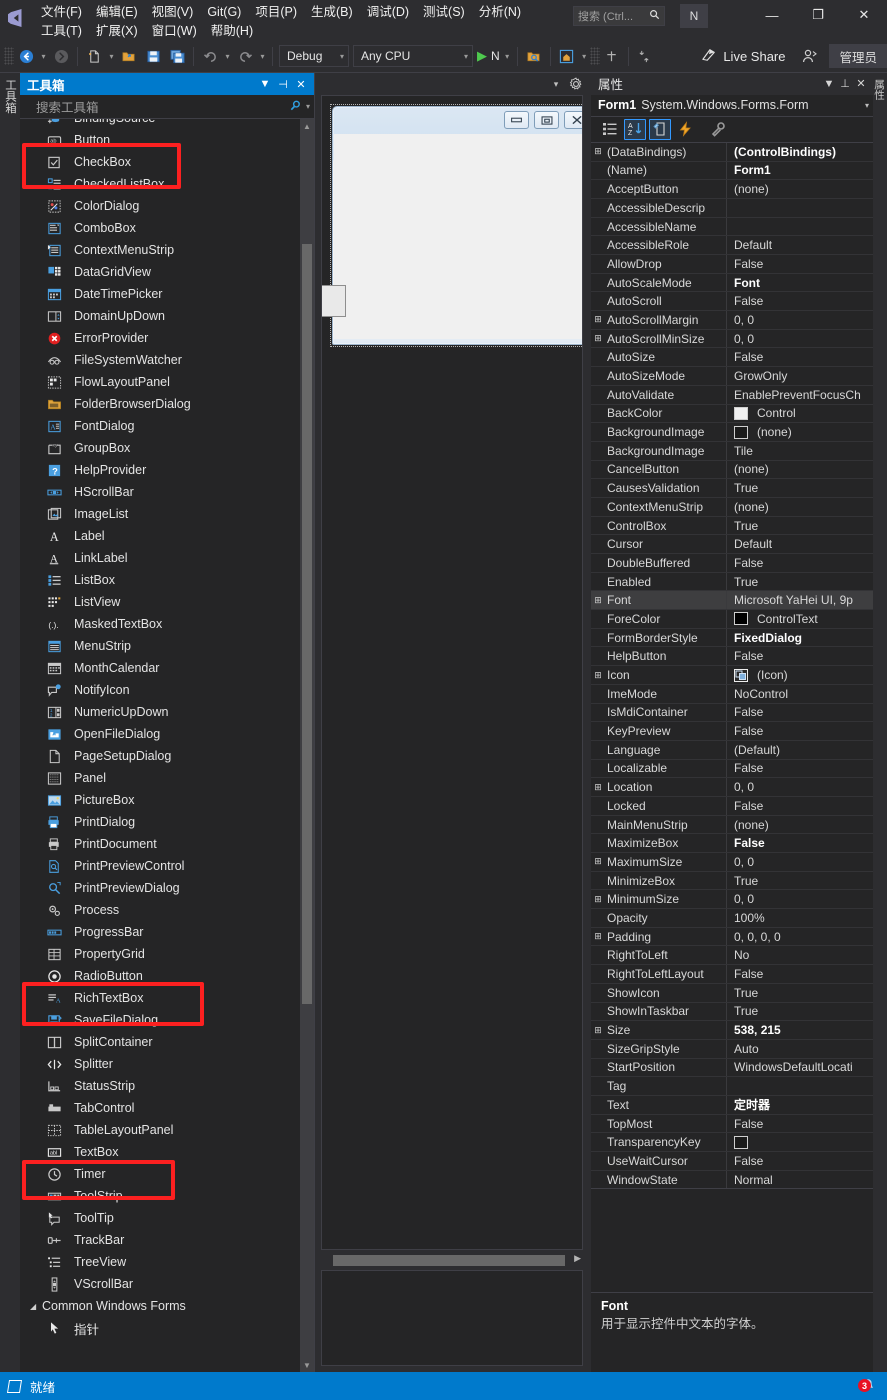 The height and width of the screenshot is (1400, 887). I want to click on toolbox-item-printpreviewdialog: PrintPreviewDialog, so click(160, 888).